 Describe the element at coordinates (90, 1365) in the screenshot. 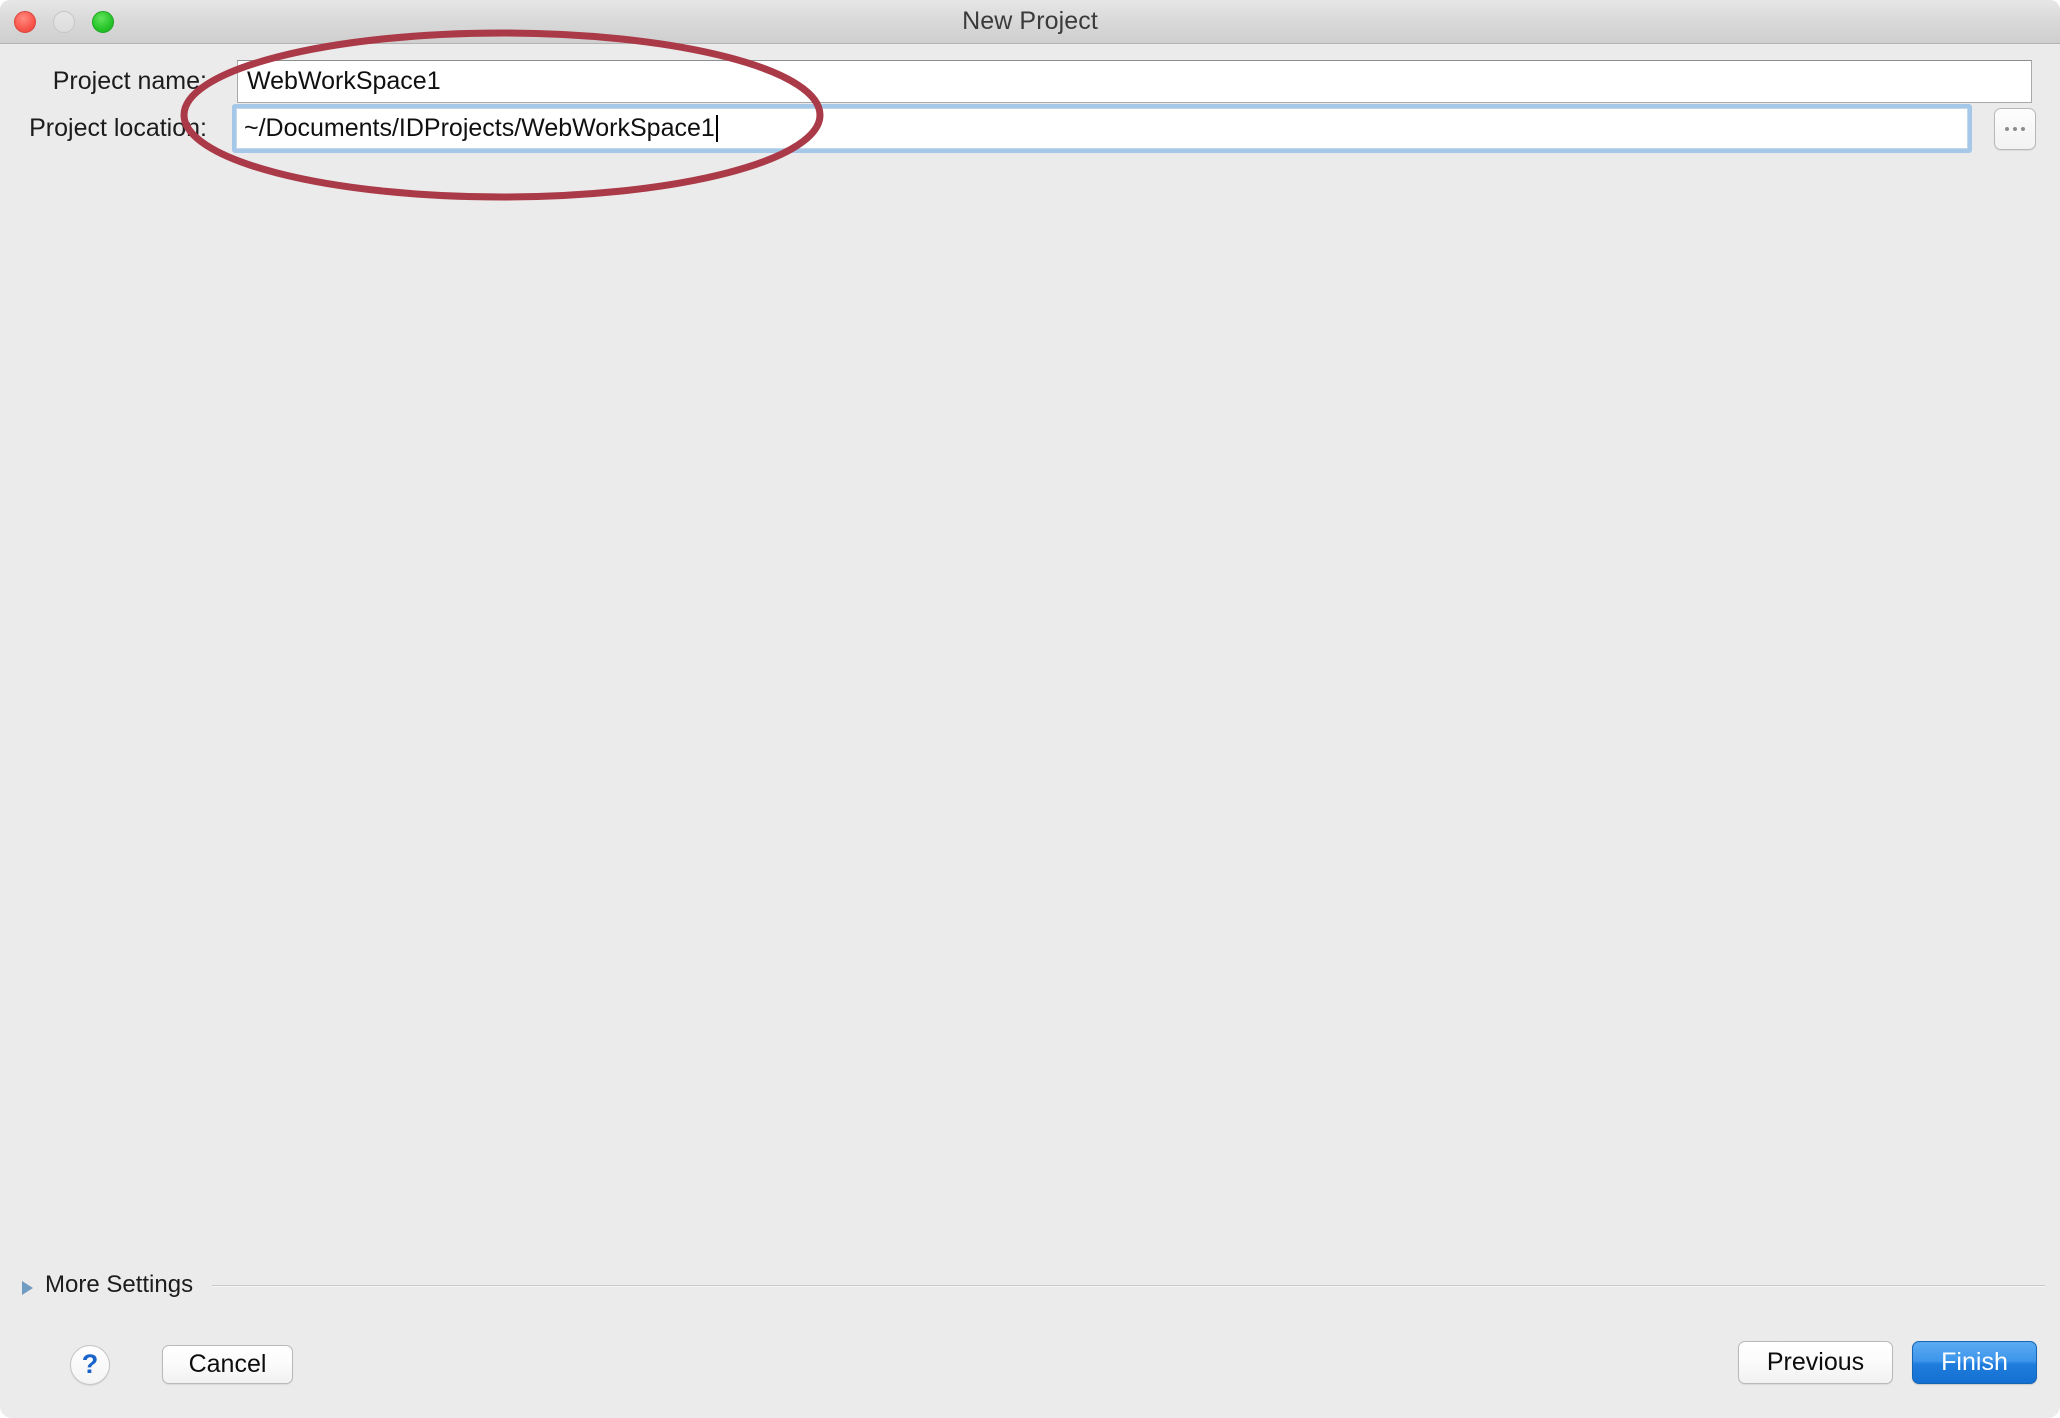

I see `help-button: ?` at that location.